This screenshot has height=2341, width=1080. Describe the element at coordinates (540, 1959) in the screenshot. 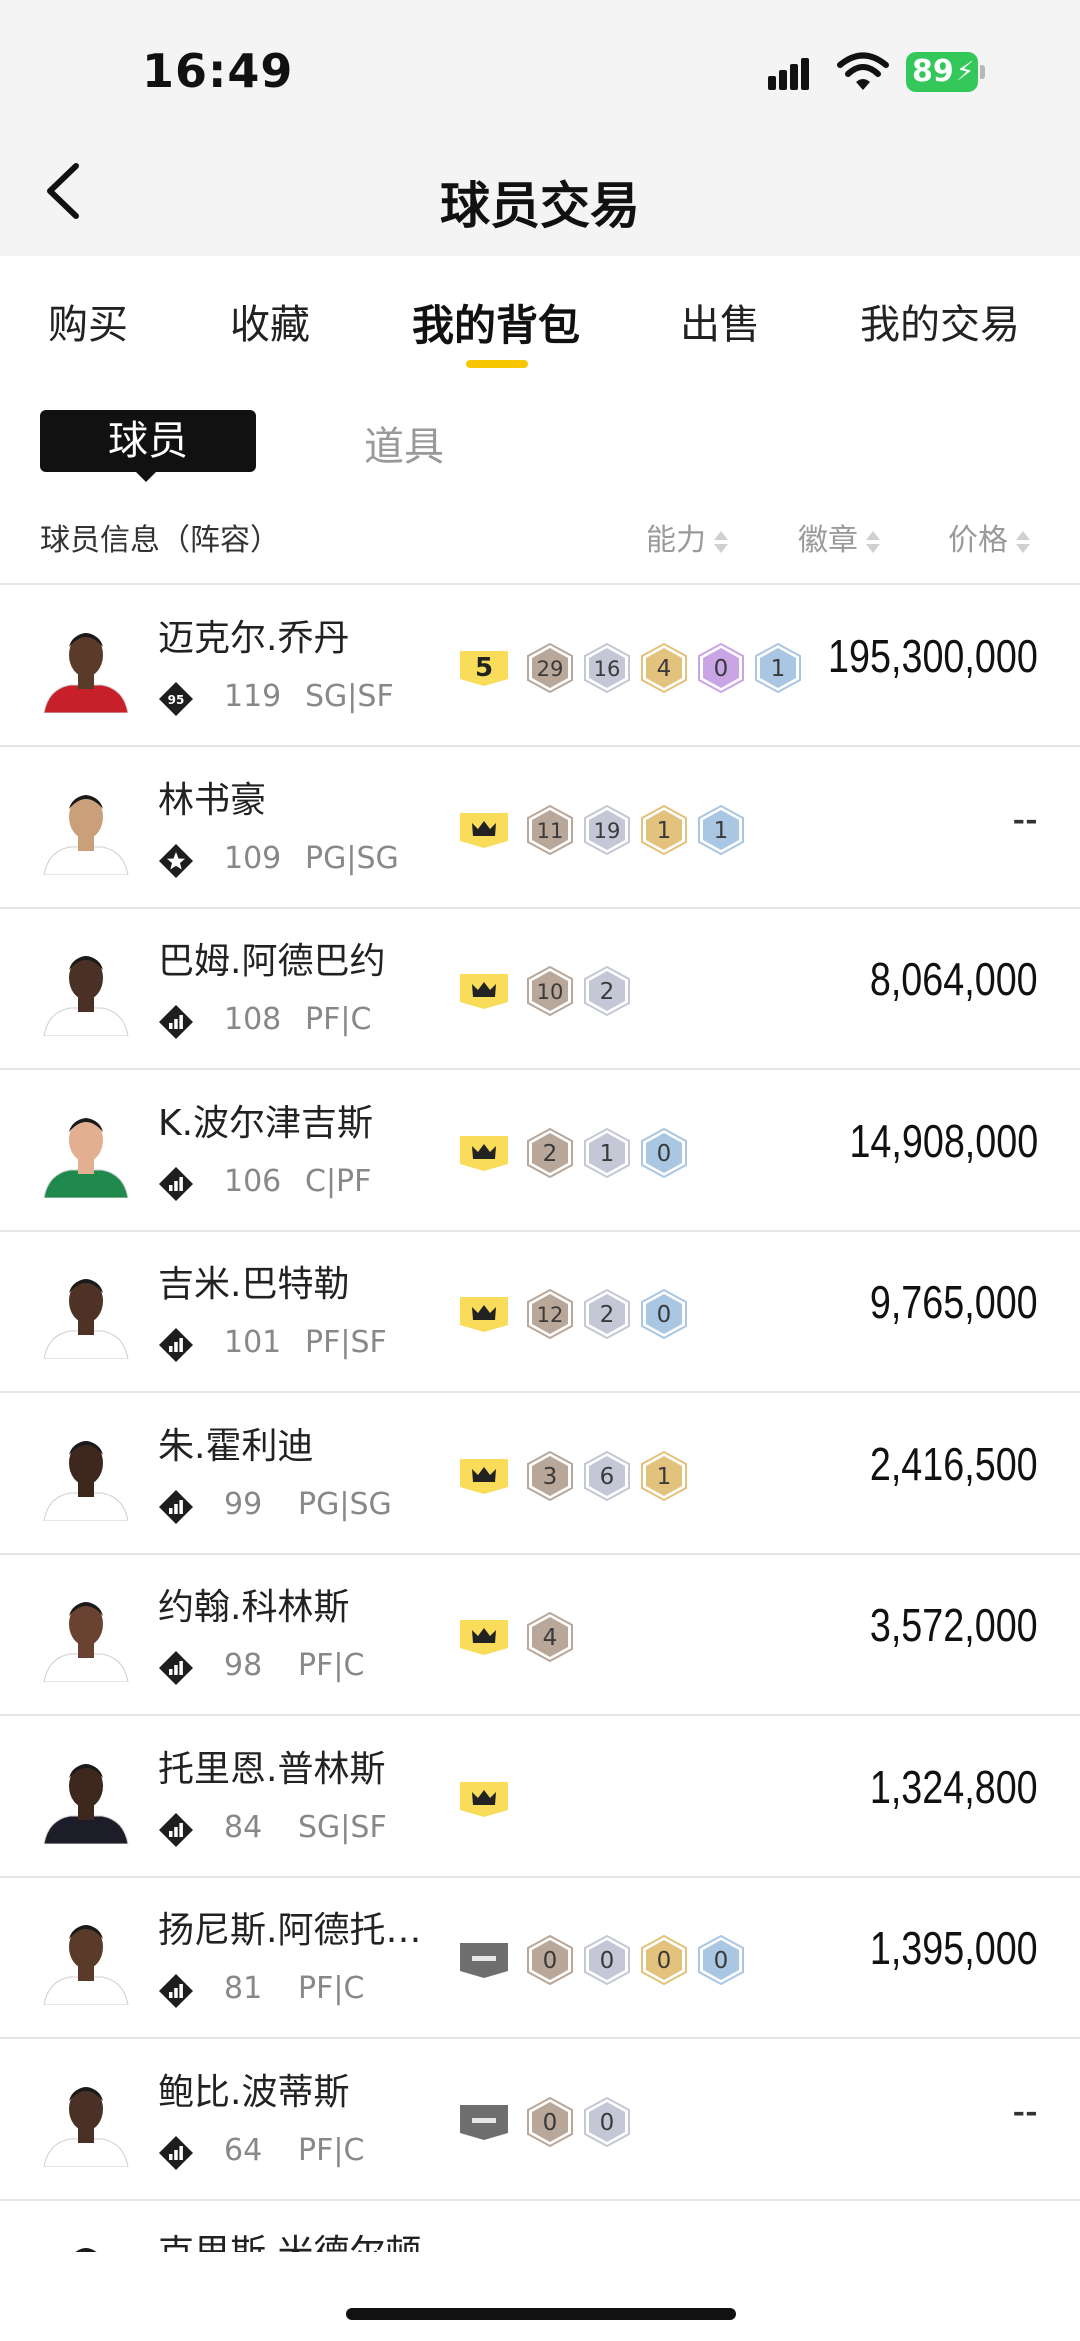

I see `player-row: 扬尼斯.阿德托… 81 PF|C 0 0 0 0 1,395,000` at that location.